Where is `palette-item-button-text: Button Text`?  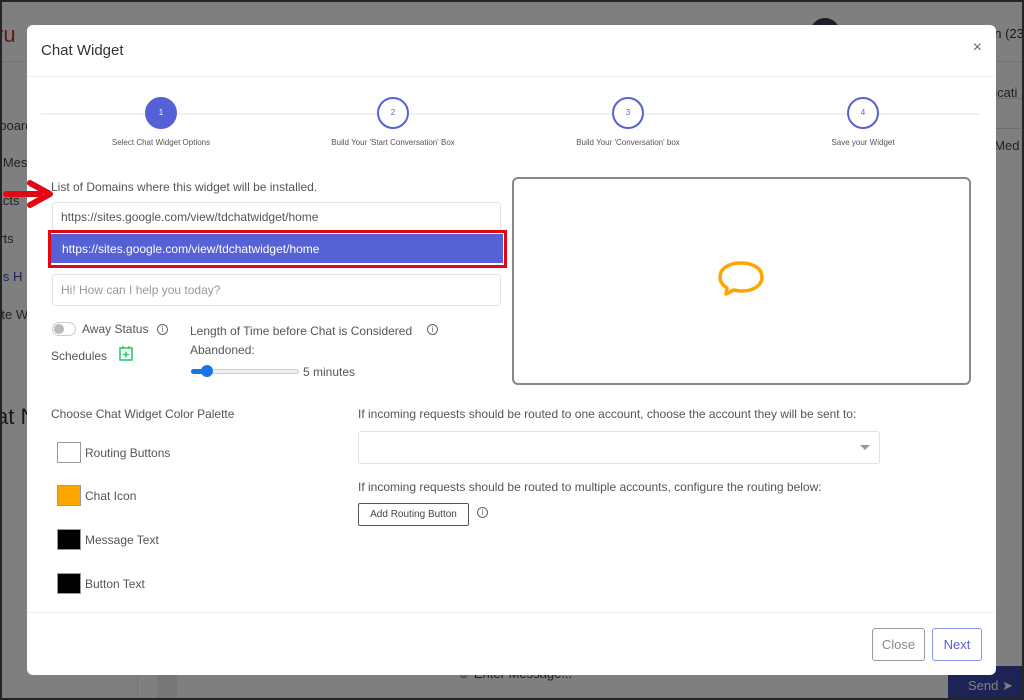
palette-item-button-text: Button Text is located at coordinates (101, 583).